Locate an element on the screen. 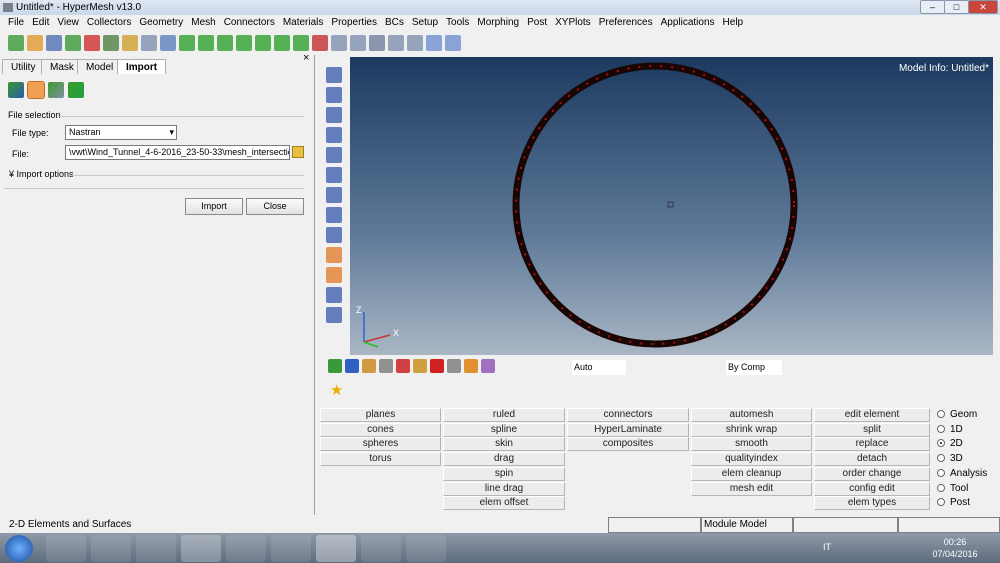 This screenshot has width=1000, height=563. import-geometry-icon is located at coordinates (56, 90).